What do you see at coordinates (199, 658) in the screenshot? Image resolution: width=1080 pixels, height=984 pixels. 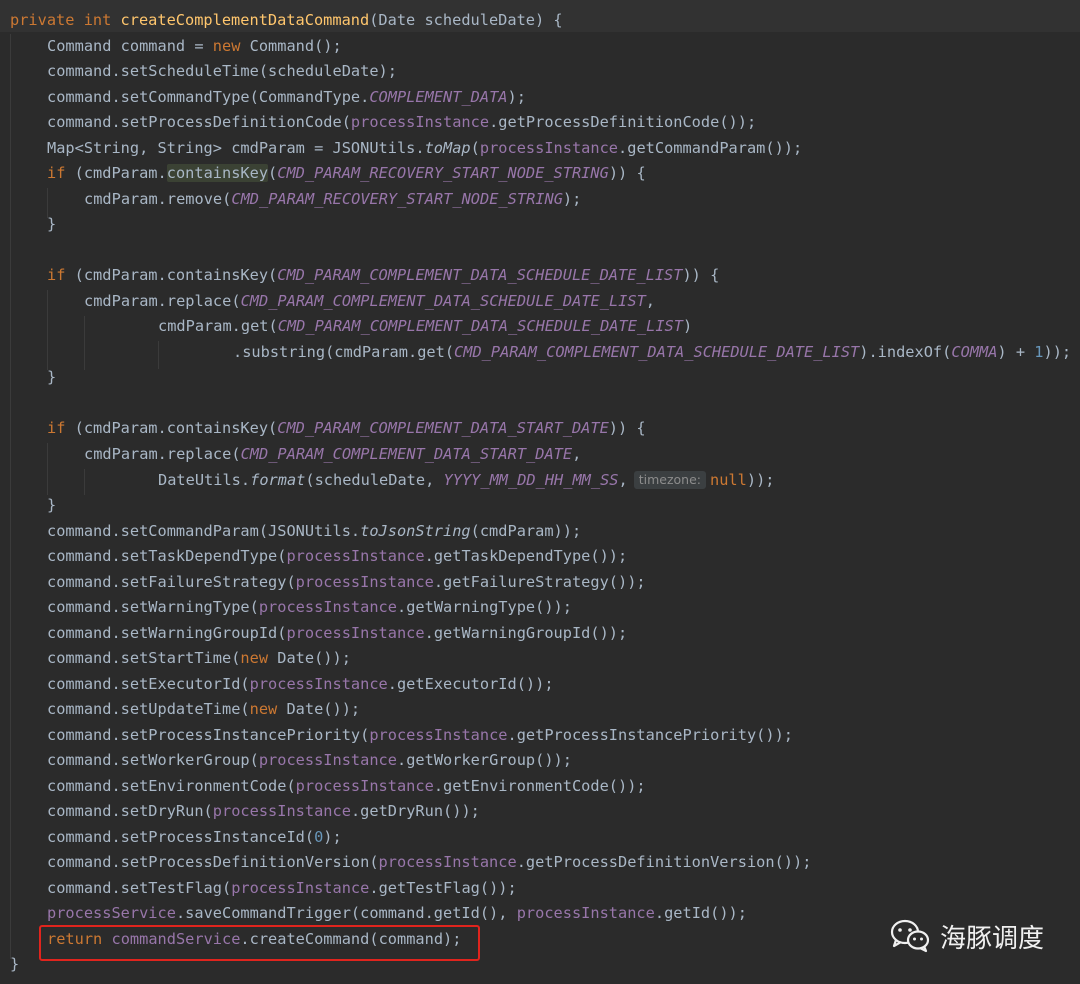 I see `code-line: command.setStartTime(new Date());` at bounding box center [199, 658].